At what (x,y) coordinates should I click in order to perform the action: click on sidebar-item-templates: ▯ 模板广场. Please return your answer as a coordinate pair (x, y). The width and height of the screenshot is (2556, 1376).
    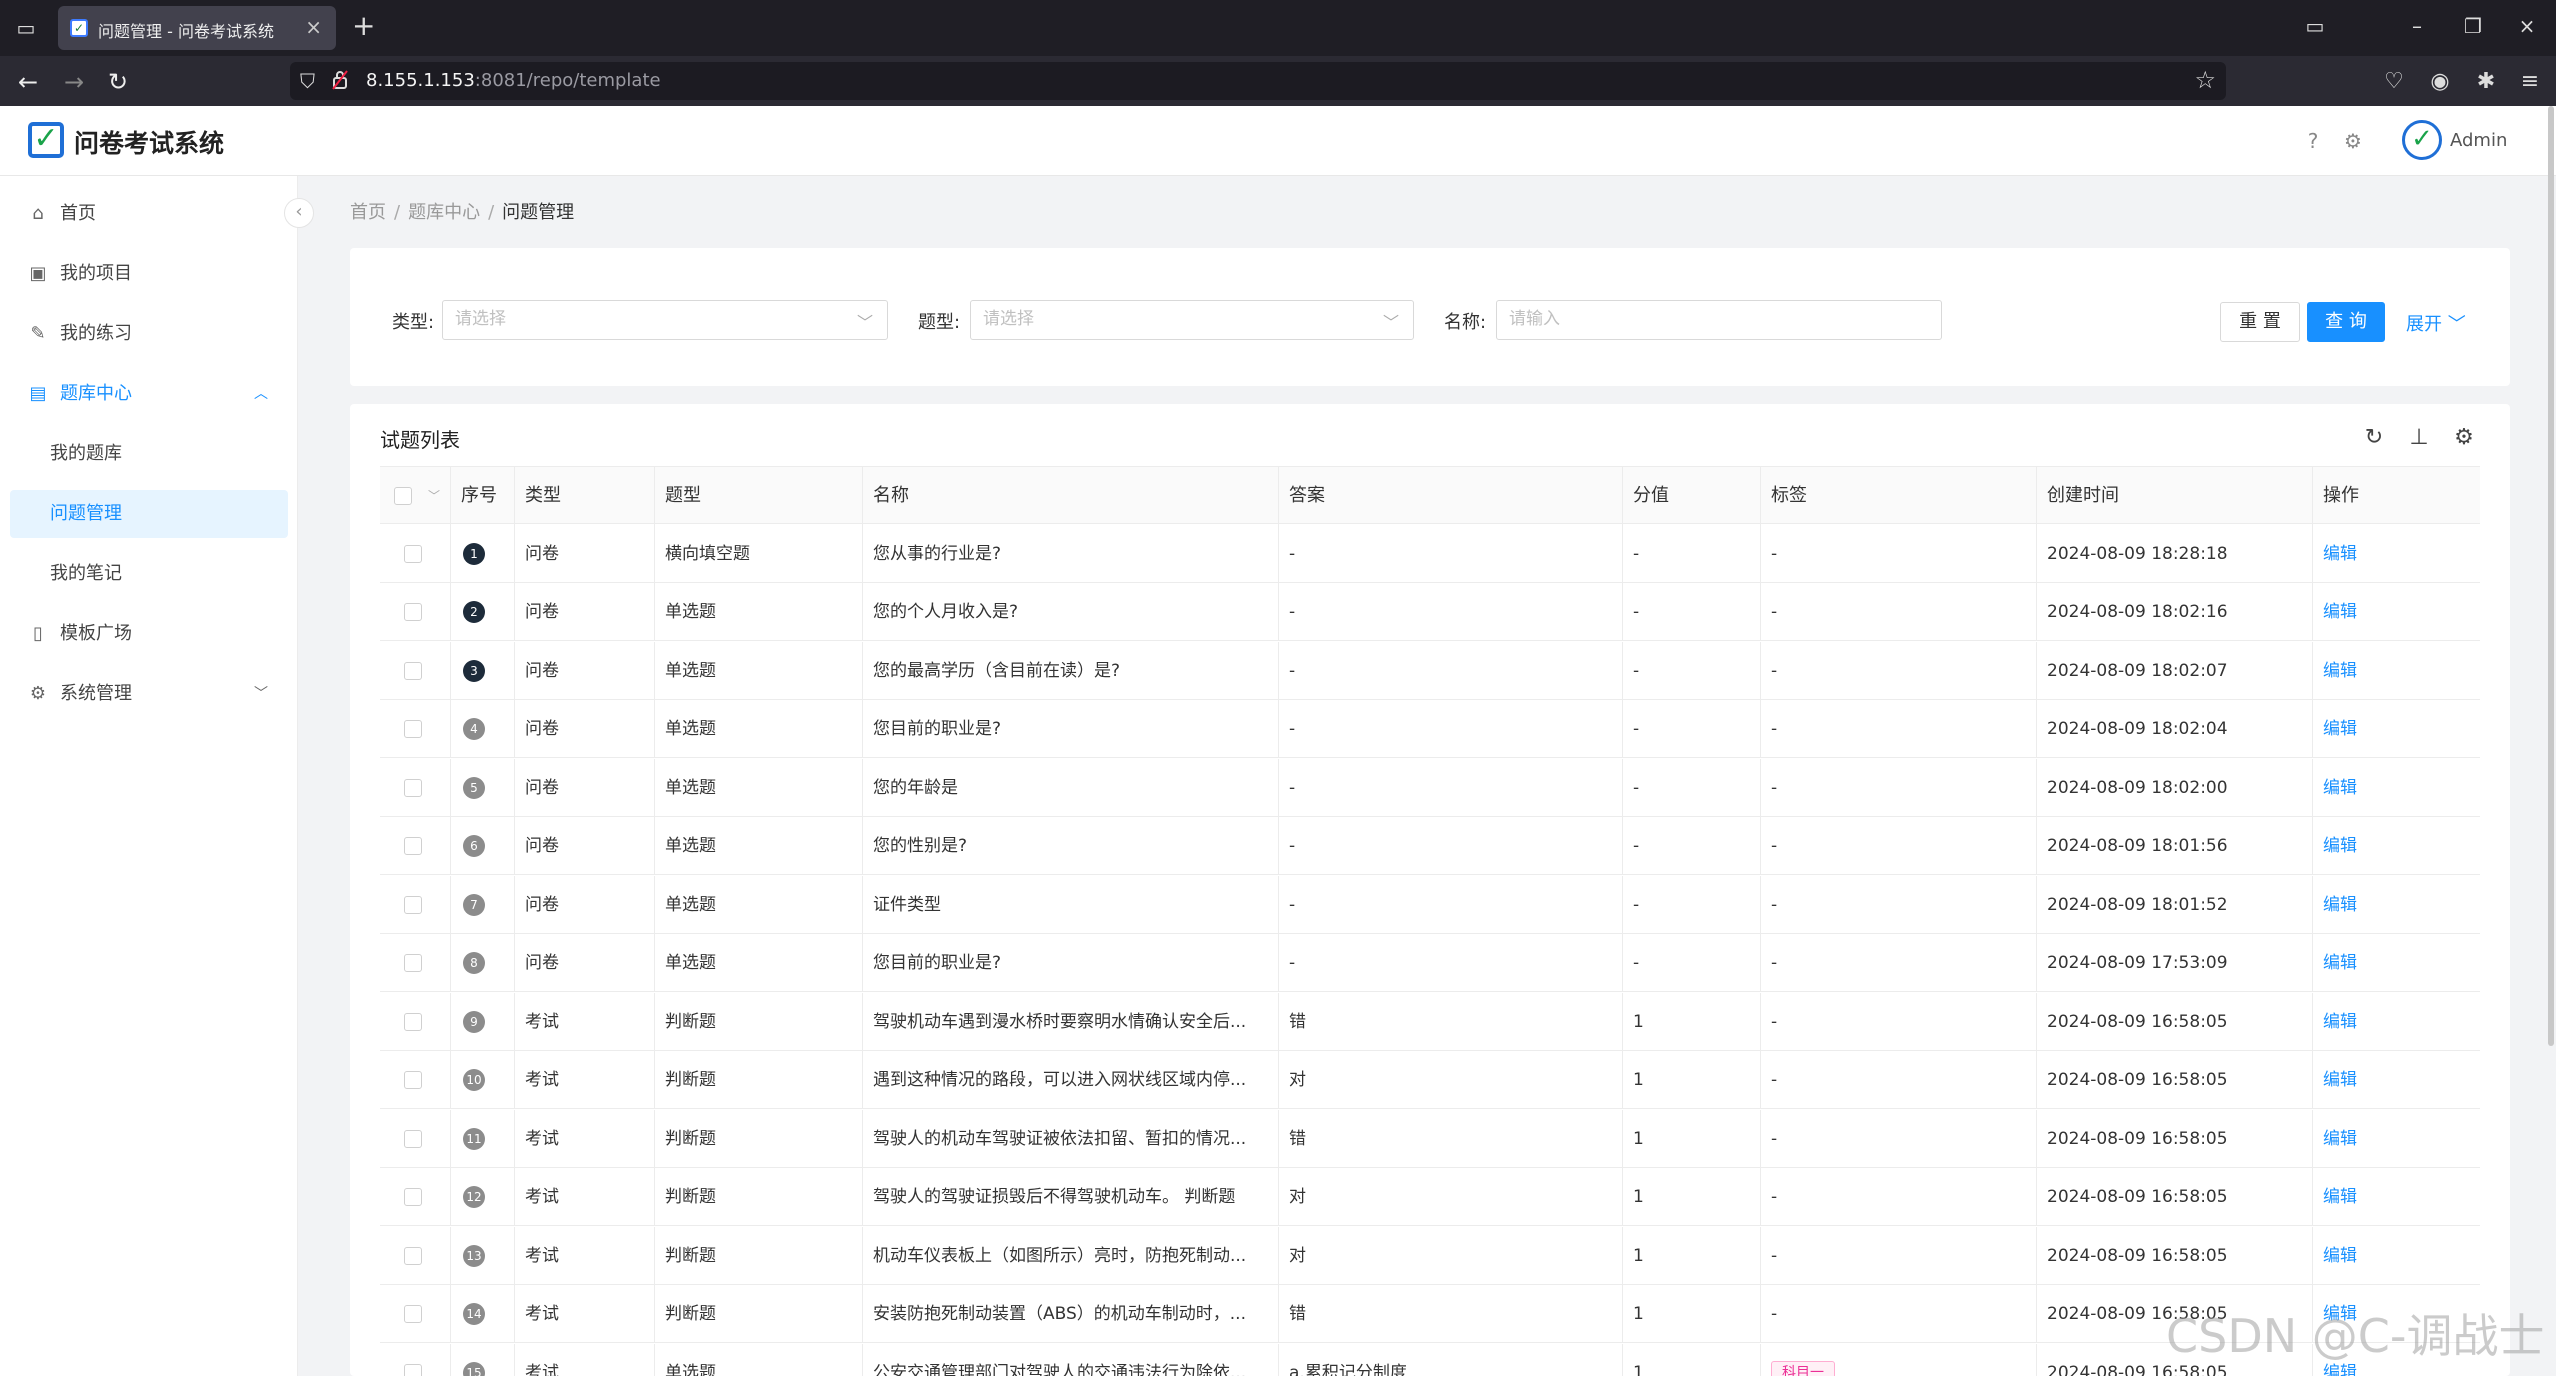
    Looking at the image, I should click on (149, 634).